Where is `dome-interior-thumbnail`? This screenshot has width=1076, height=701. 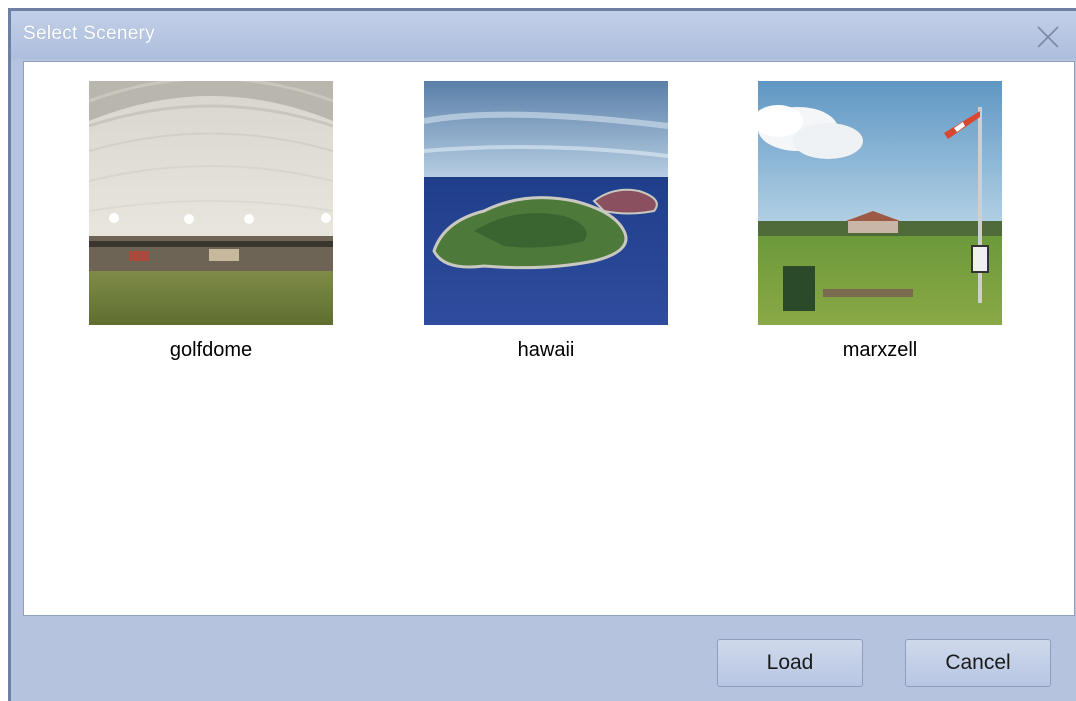 dome-interior-thumbnail is located at coordinates (211, 203).